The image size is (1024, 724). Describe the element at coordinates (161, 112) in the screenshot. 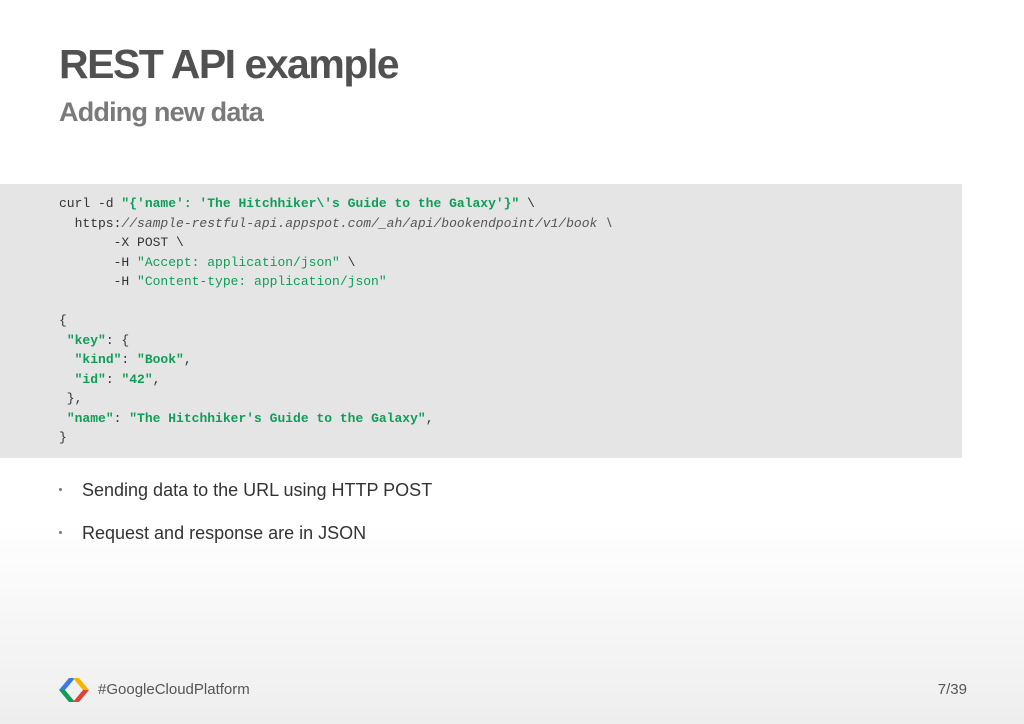

I see `slide-subtitle: Adding new data` at that location.